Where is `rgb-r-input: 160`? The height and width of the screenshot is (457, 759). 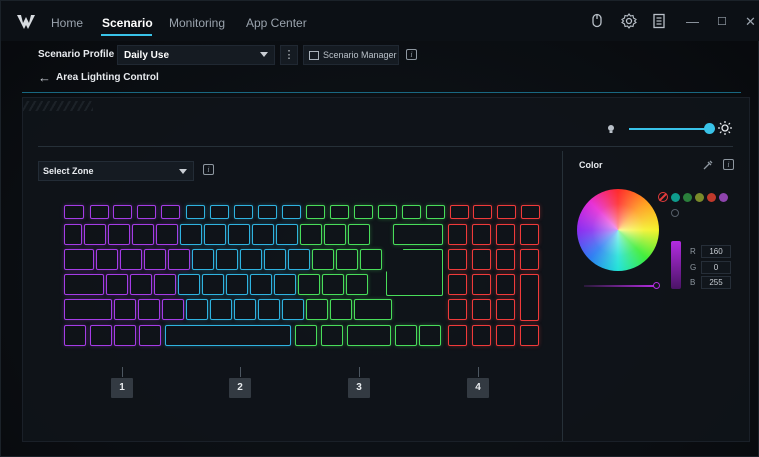
rgb-r-input: 160 is located at coordinates (716, 251).